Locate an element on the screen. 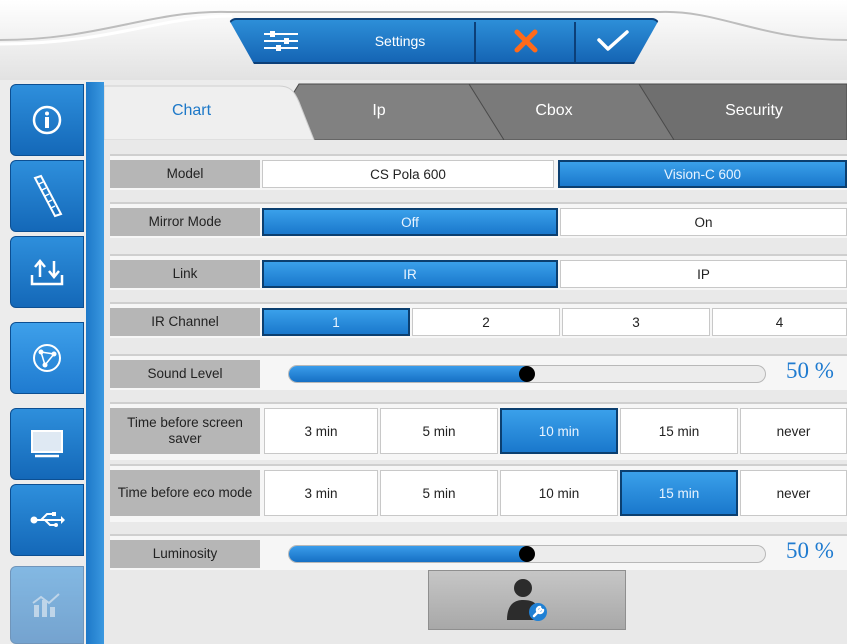  sound-level-handle is located at coordinates (527, 374).